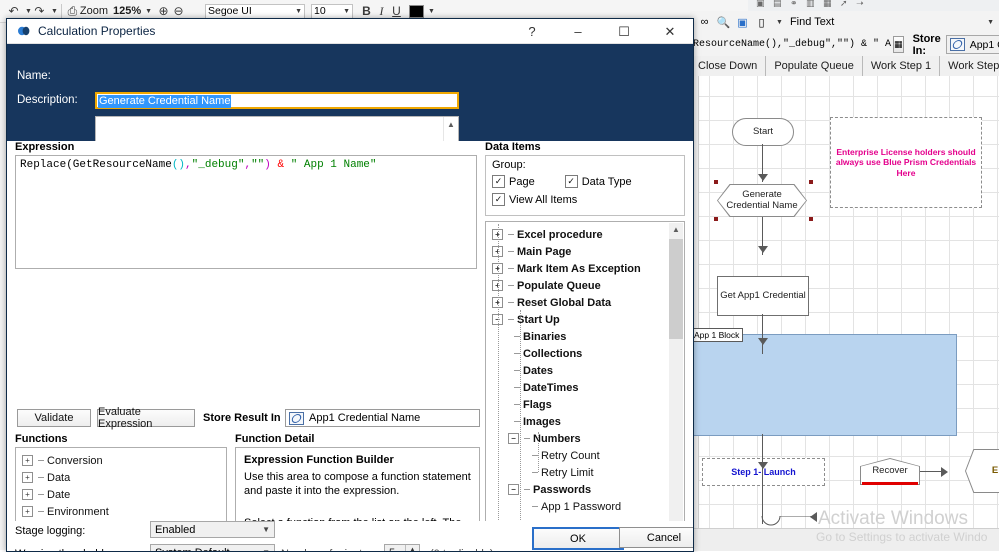  I want to click on function-node-date: +Date, so click(124, 494).